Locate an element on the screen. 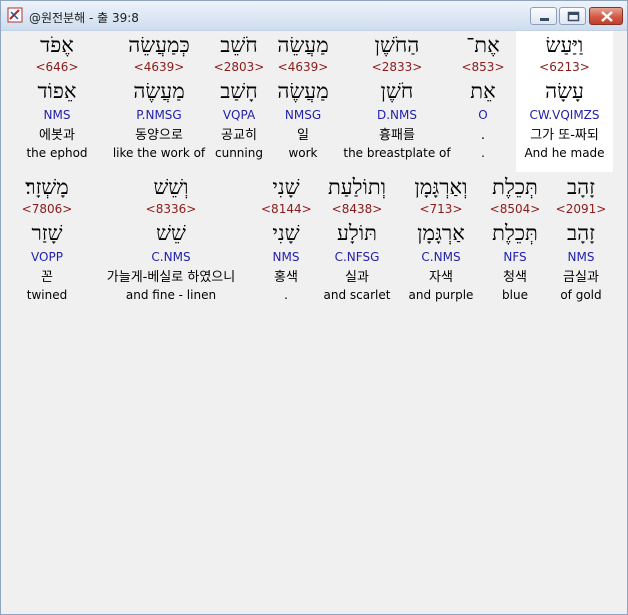 This screenshot has width=628, height=615. korean-gloss: 자색 is located at coordinates (441, 277).